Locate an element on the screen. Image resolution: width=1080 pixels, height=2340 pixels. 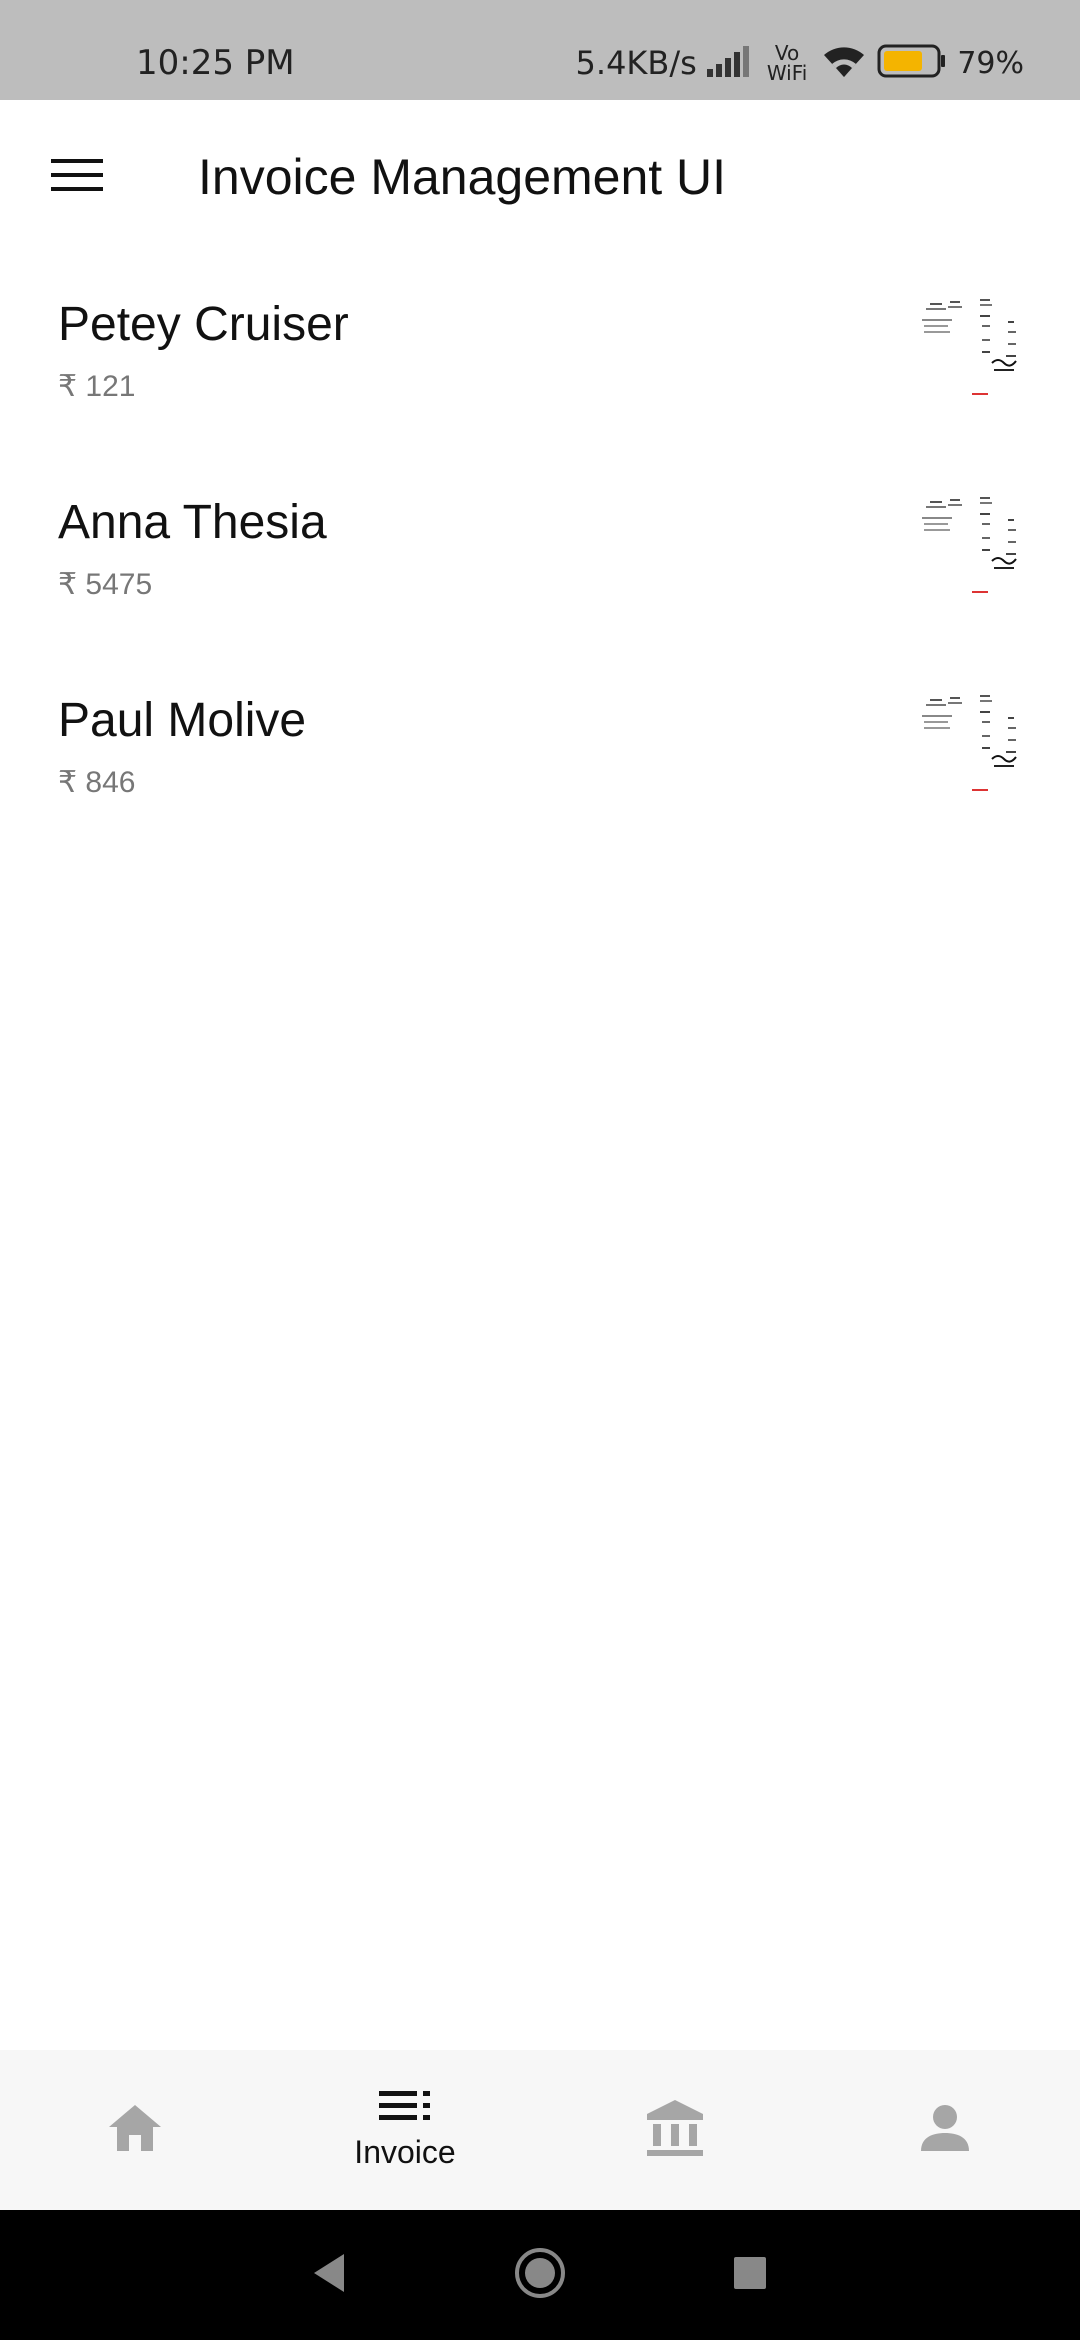
page-title: Invoice Management UI is located at coordinates (462, 177).